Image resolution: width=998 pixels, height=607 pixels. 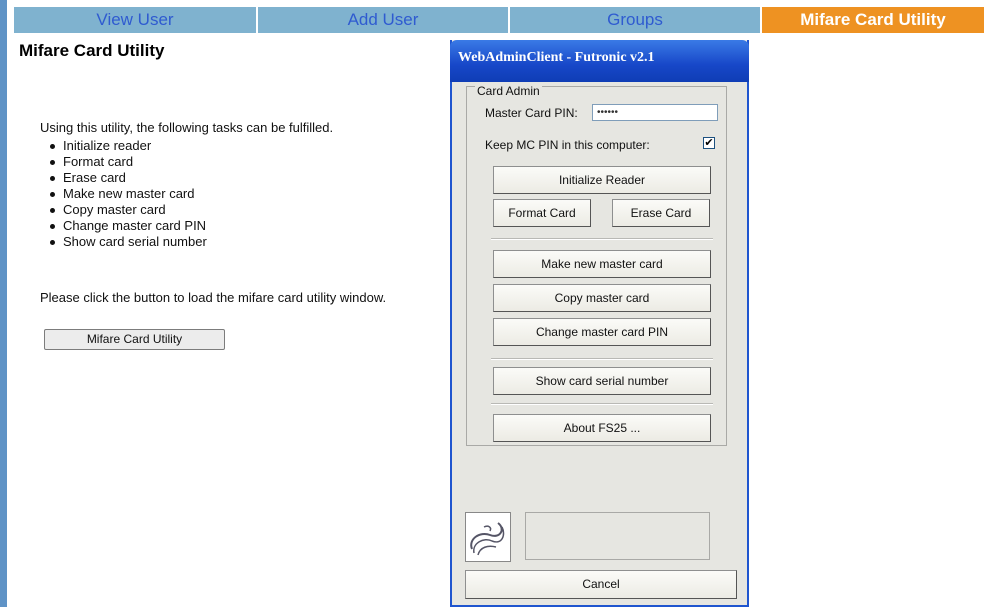 What do you see at coordinates (873, 20) in the screenshot?
I see `tab-mifare-card-utility: Mifare Card Utility` at bounding box center [873, 20].